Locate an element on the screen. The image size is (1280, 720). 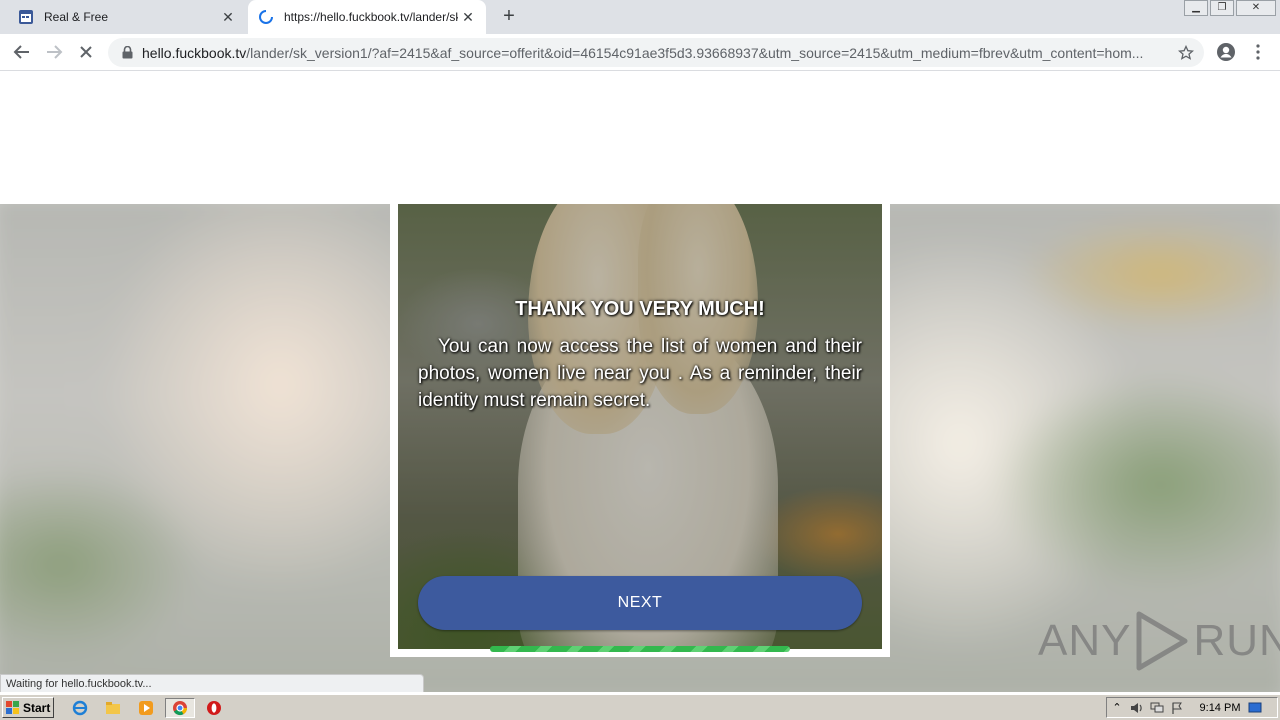
restore-icon: ❐ is located at coordinates (1222, 8).